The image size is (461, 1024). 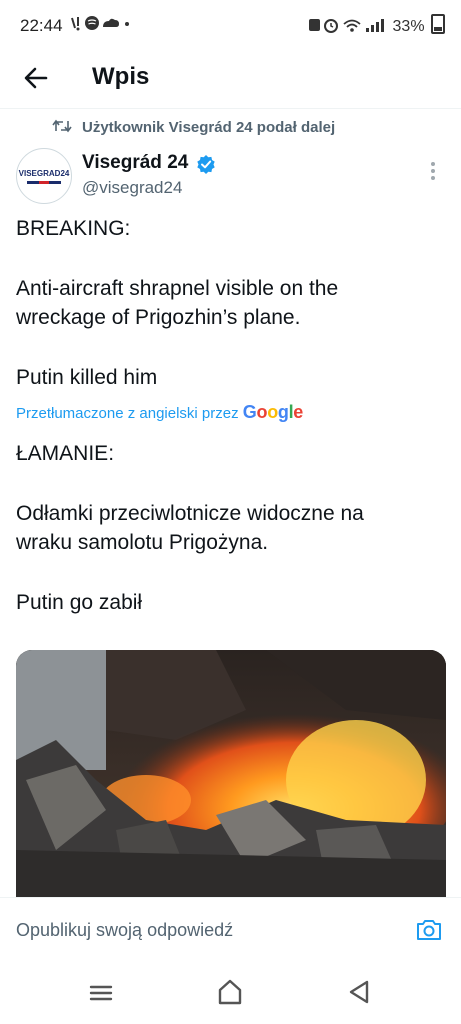 What do you see at coordinates (132, 188) in the screenshot?
I see `author-handle: @visegrad24` at bounding box center [132, 188].